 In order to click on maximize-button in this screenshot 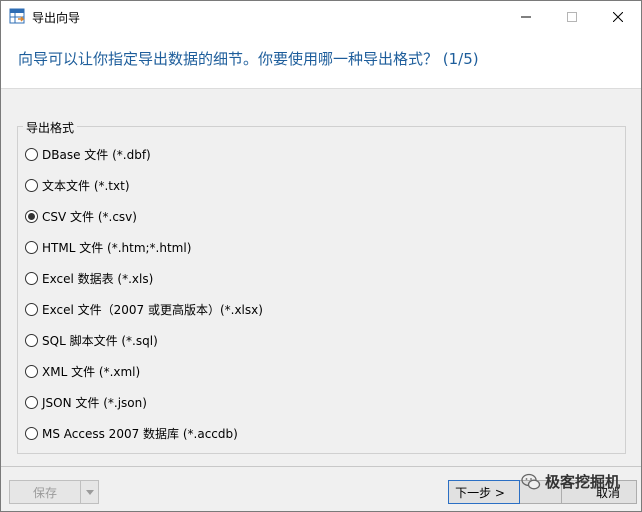, I will do `click(572, 16)`.